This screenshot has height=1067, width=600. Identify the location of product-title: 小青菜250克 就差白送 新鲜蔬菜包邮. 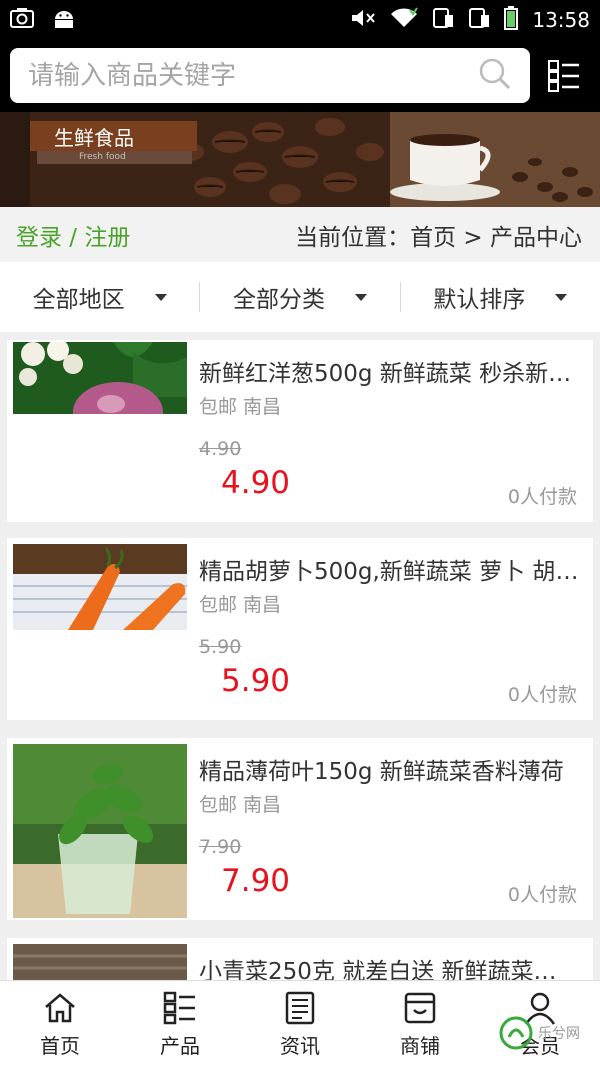
(389, 966).